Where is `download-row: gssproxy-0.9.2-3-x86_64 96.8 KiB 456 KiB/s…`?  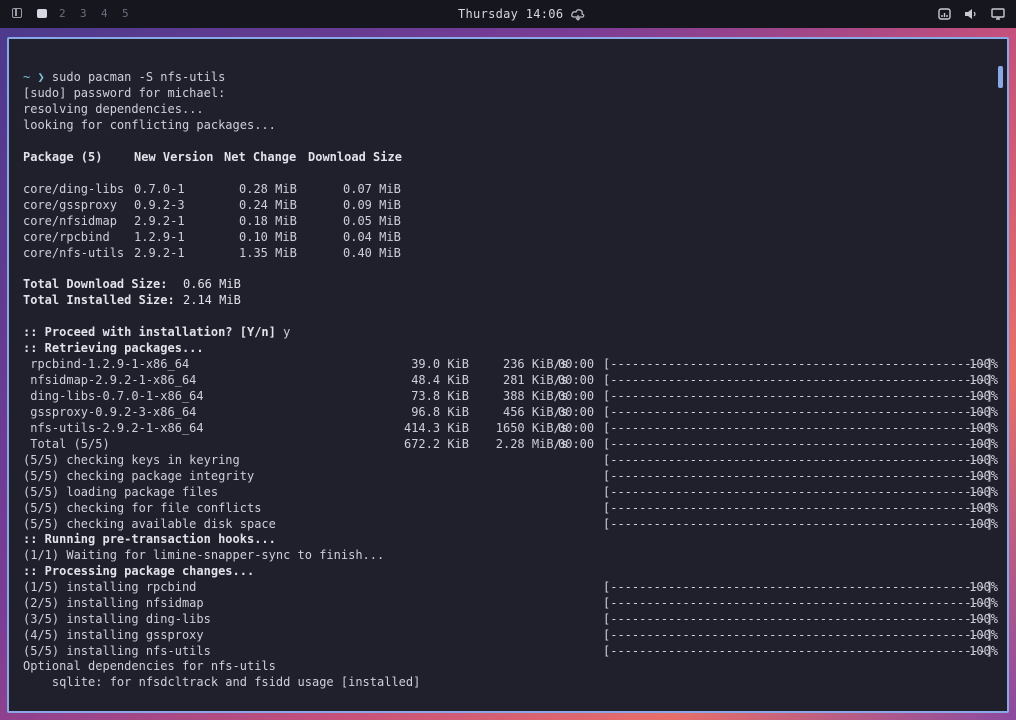
download-row: gssproxy-0.9.2-3-x86_64 96.8 KiB 456 KiB/s… is located at coordinates (510, 412).